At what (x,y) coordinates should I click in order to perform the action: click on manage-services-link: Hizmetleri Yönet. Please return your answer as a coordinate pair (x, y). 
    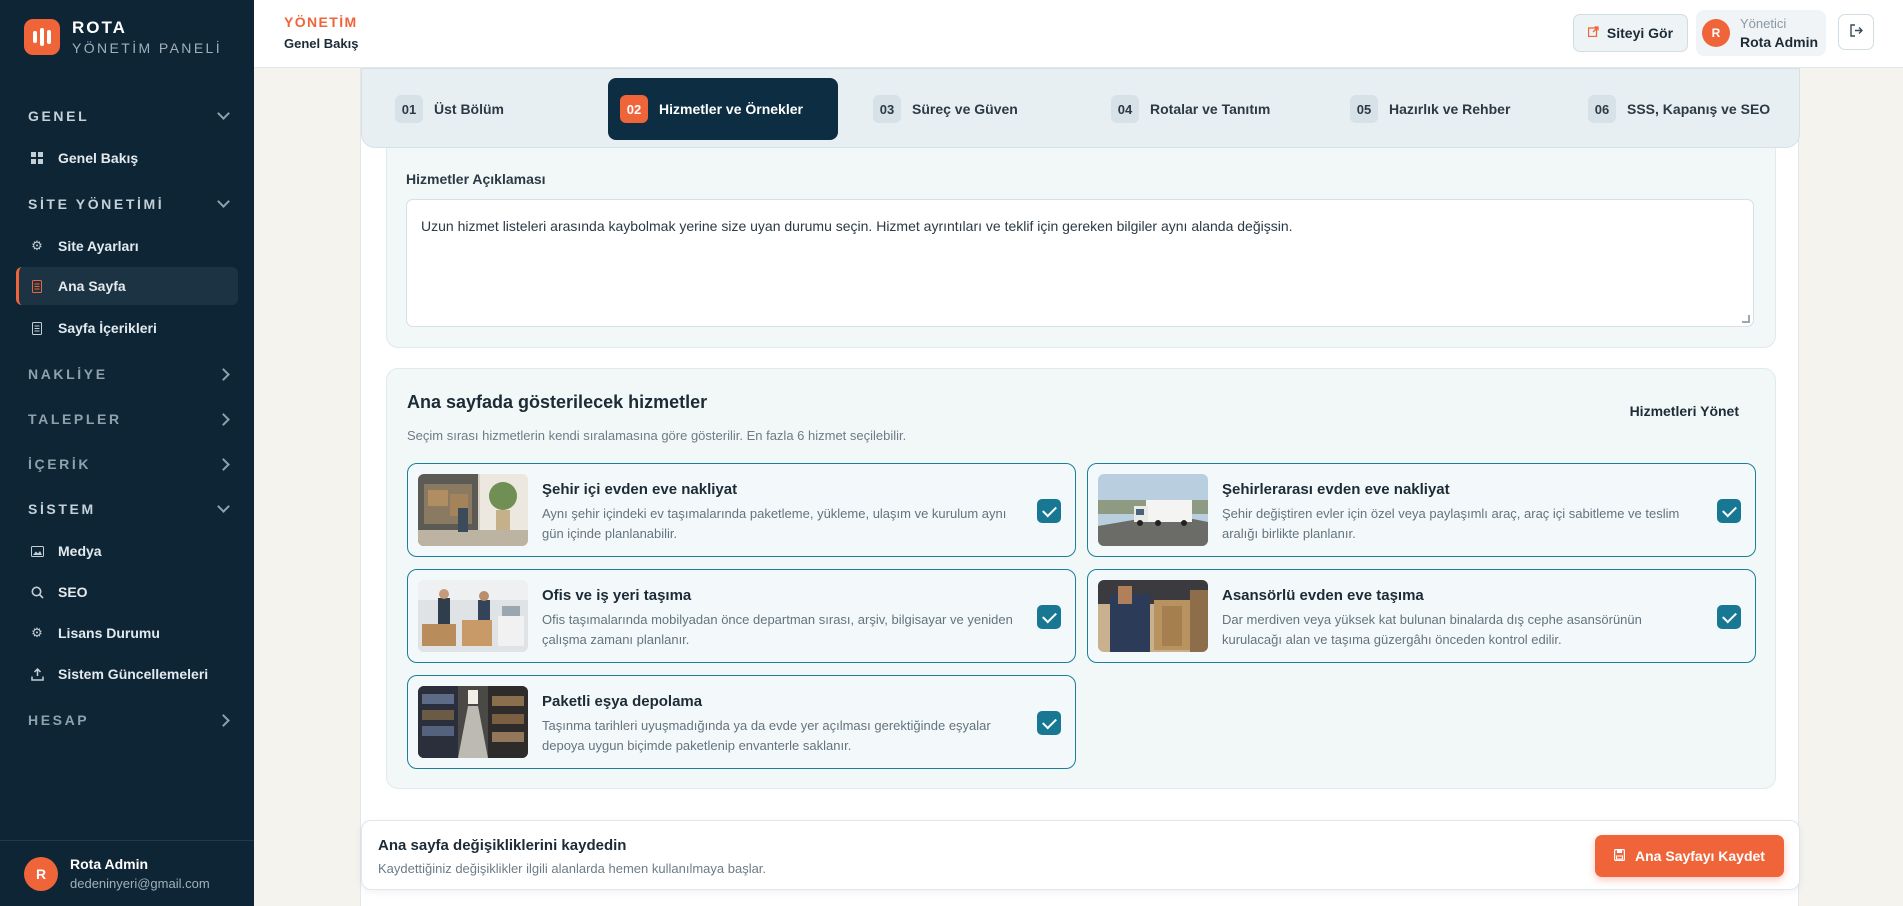
    Looking at the image, I should click on (1684, 411).